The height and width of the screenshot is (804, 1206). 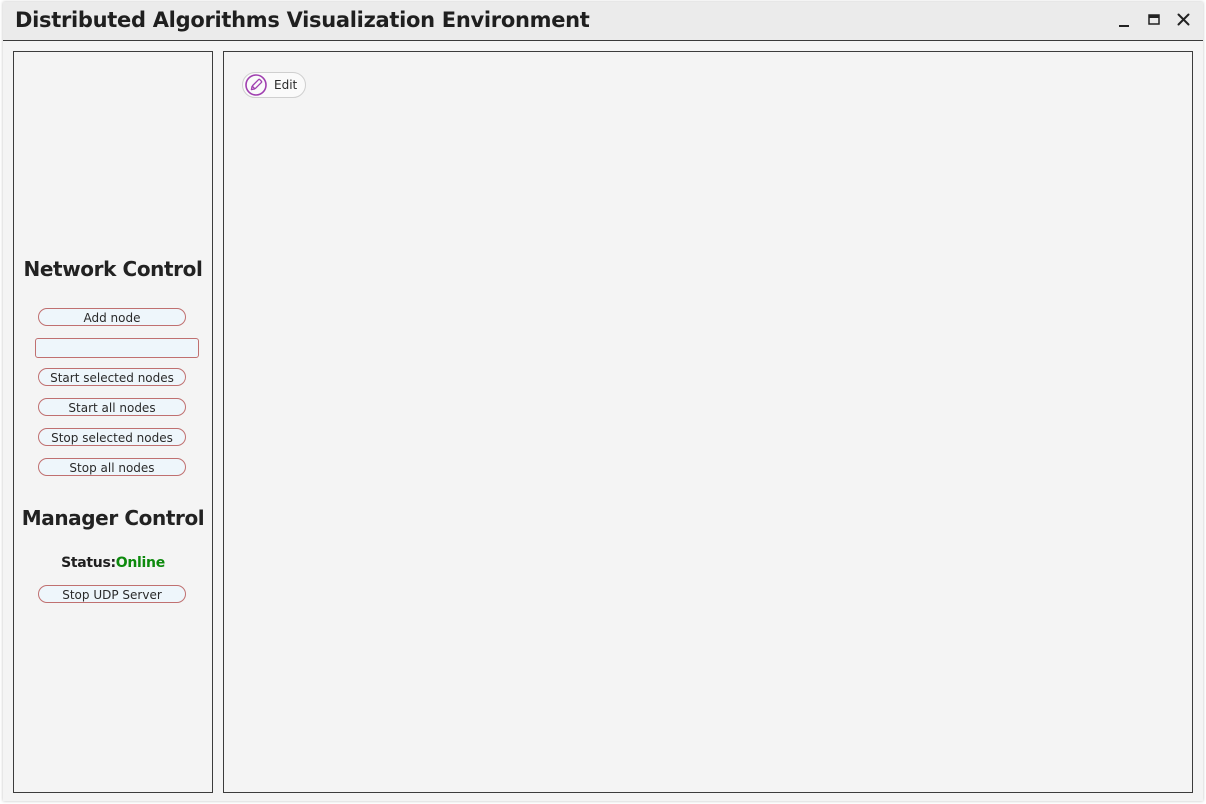 I want to click on start-all-nodes-button: Start all nodes, so click(x=112, y=407).